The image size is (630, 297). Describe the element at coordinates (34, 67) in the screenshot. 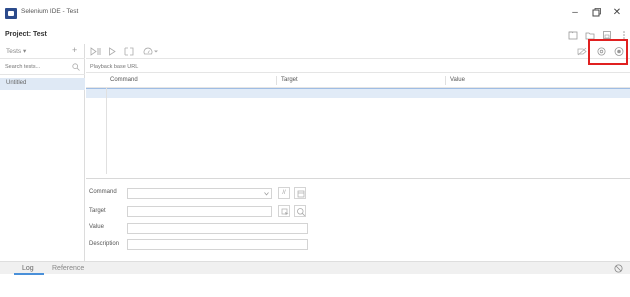

I see `search-tests-input` at that location.